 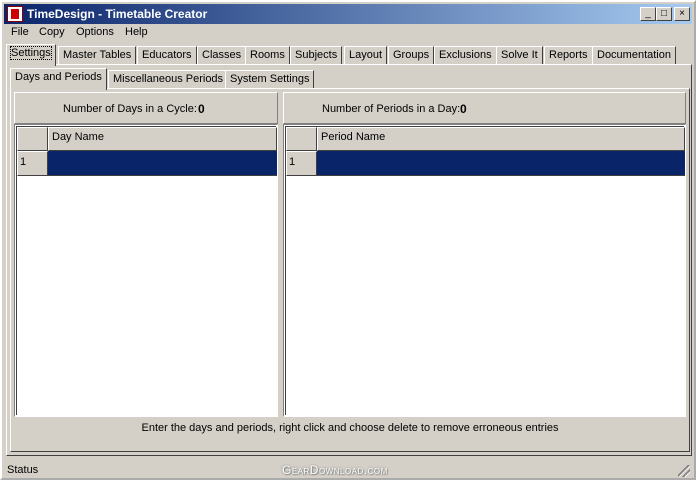 What do you see at coordinates (501, 163) in the screenshot?
I see `period-name-cell` at bounding box center [501, 163].